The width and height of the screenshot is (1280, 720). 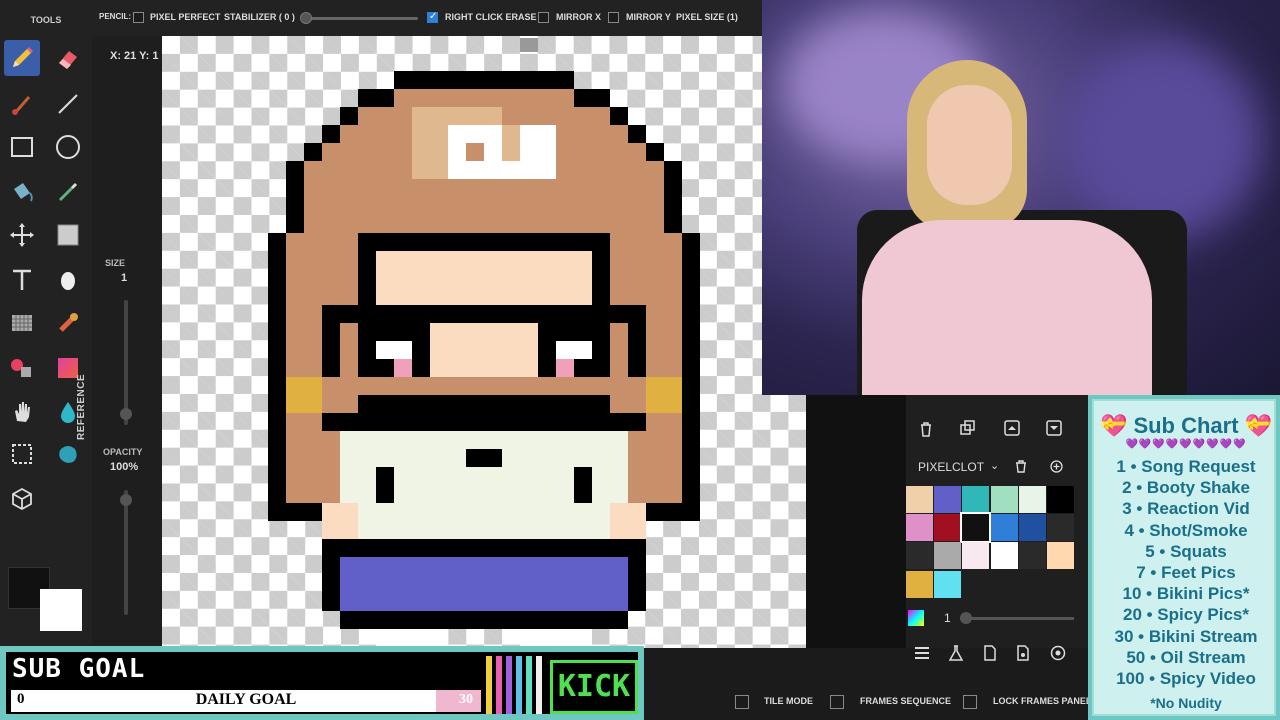 I want to click on move-tool, so click(x=22, y=235).